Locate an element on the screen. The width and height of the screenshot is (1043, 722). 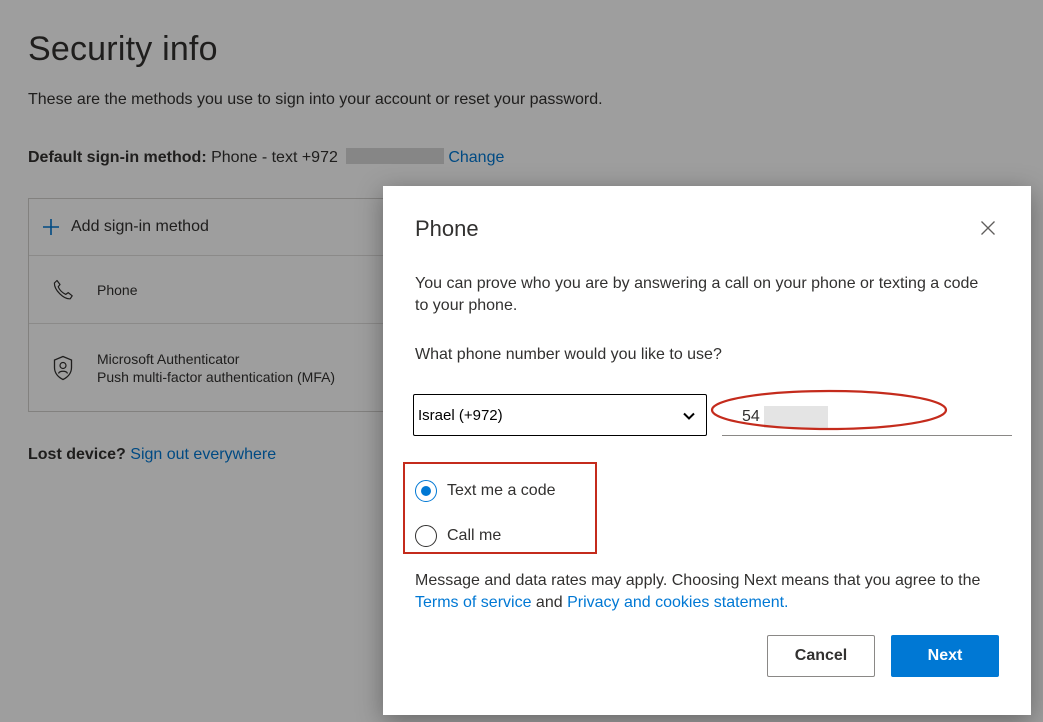
terms-middle: and is located at coordinates (549, 602).